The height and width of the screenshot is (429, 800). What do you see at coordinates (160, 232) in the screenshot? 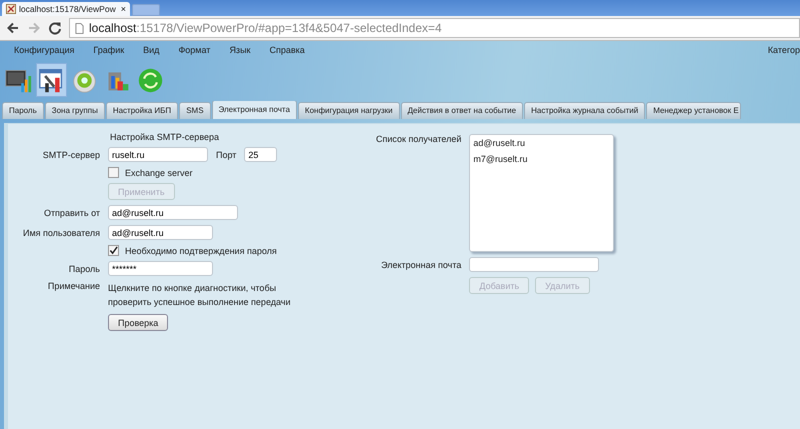
I see `username-field: ad@ruselt.ru` at bounding box center [160, 232].